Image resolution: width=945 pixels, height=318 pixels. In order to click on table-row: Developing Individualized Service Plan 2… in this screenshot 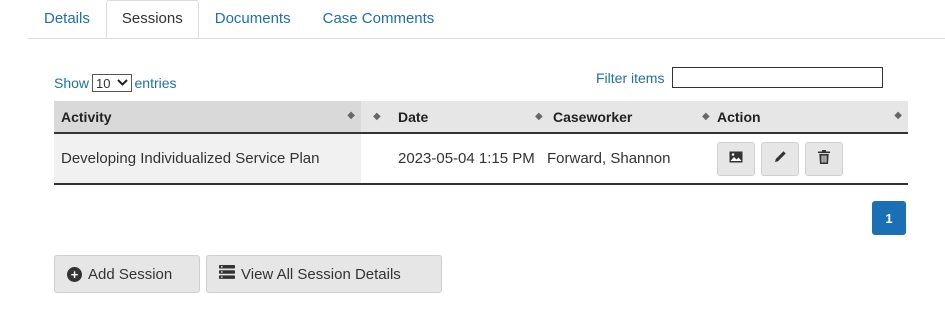, I will do `click(481, 159)`.